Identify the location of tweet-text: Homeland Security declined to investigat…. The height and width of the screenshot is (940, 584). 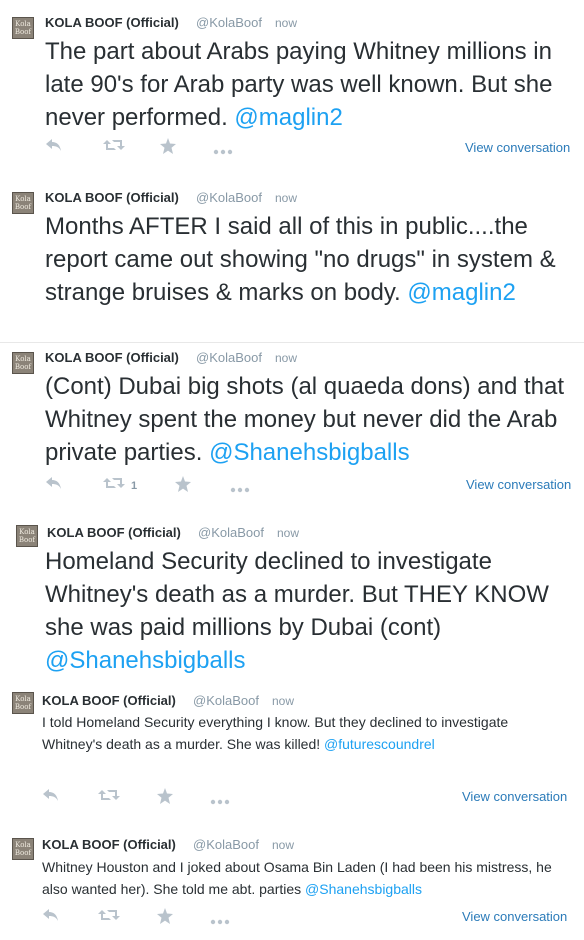
(297, 611).